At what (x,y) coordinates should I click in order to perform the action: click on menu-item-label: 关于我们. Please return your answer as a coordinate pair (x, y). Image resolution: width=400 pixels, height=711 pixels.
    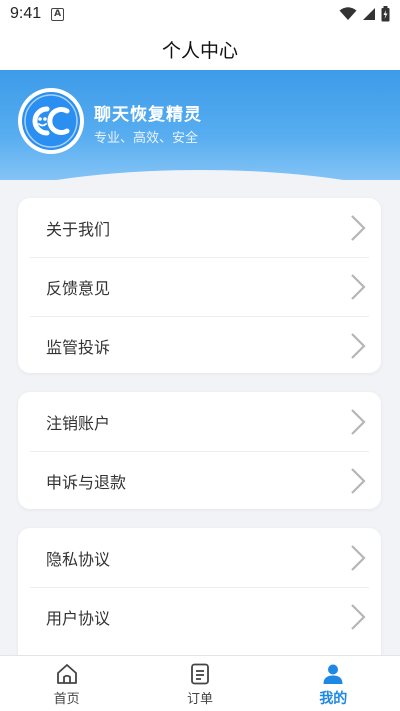
    Looking at the image, I should click on (78, 229).